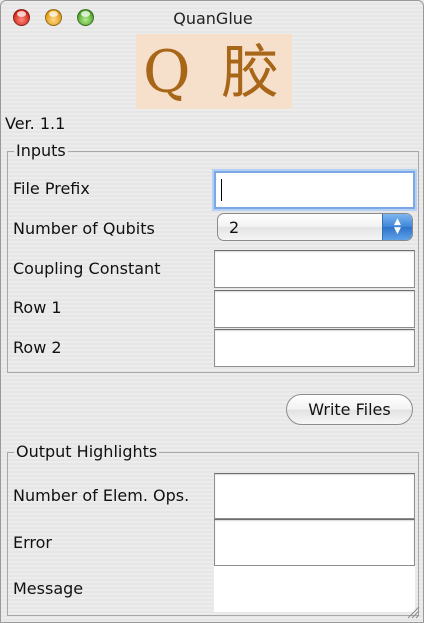  I want to click on title-bar: QuanGlue, so click(212, 19).